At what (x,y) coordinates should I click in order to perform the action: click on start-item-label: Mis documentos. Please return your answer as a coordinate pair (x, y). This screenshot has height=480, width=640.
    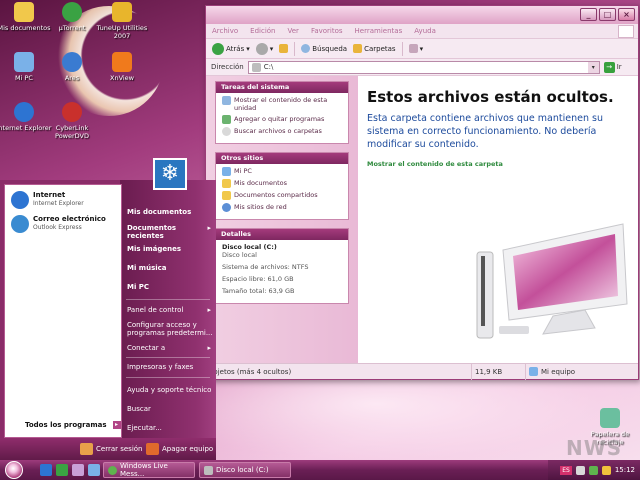
    Looking at the image, I should click on (159, 212).